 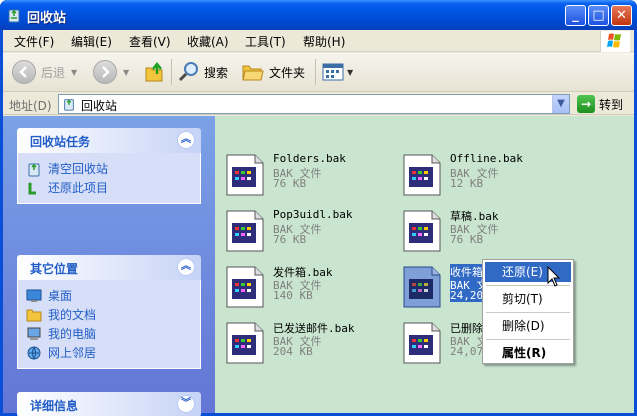 I want to click on folders-button: 文件夹, so click(x=273, y=72).